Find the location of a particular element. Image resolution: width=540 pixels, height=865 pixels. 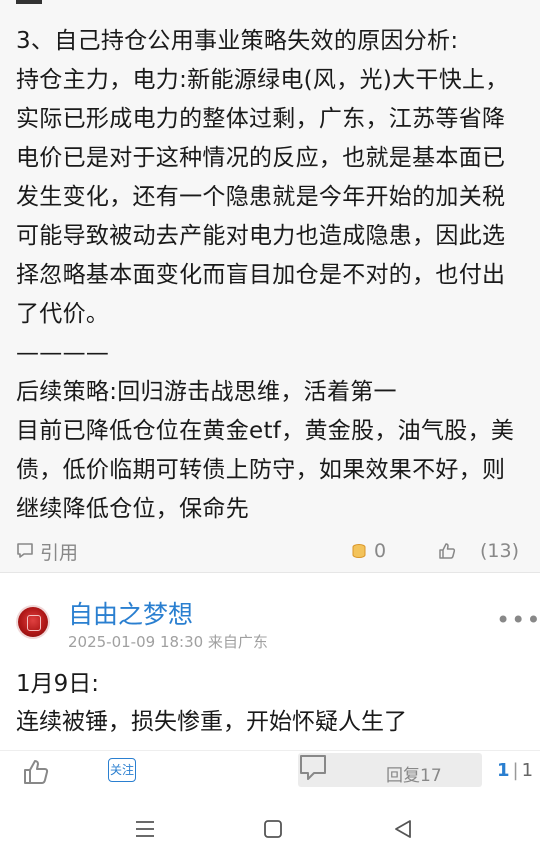

like-button: (13) is located at coordinates (478, 551).